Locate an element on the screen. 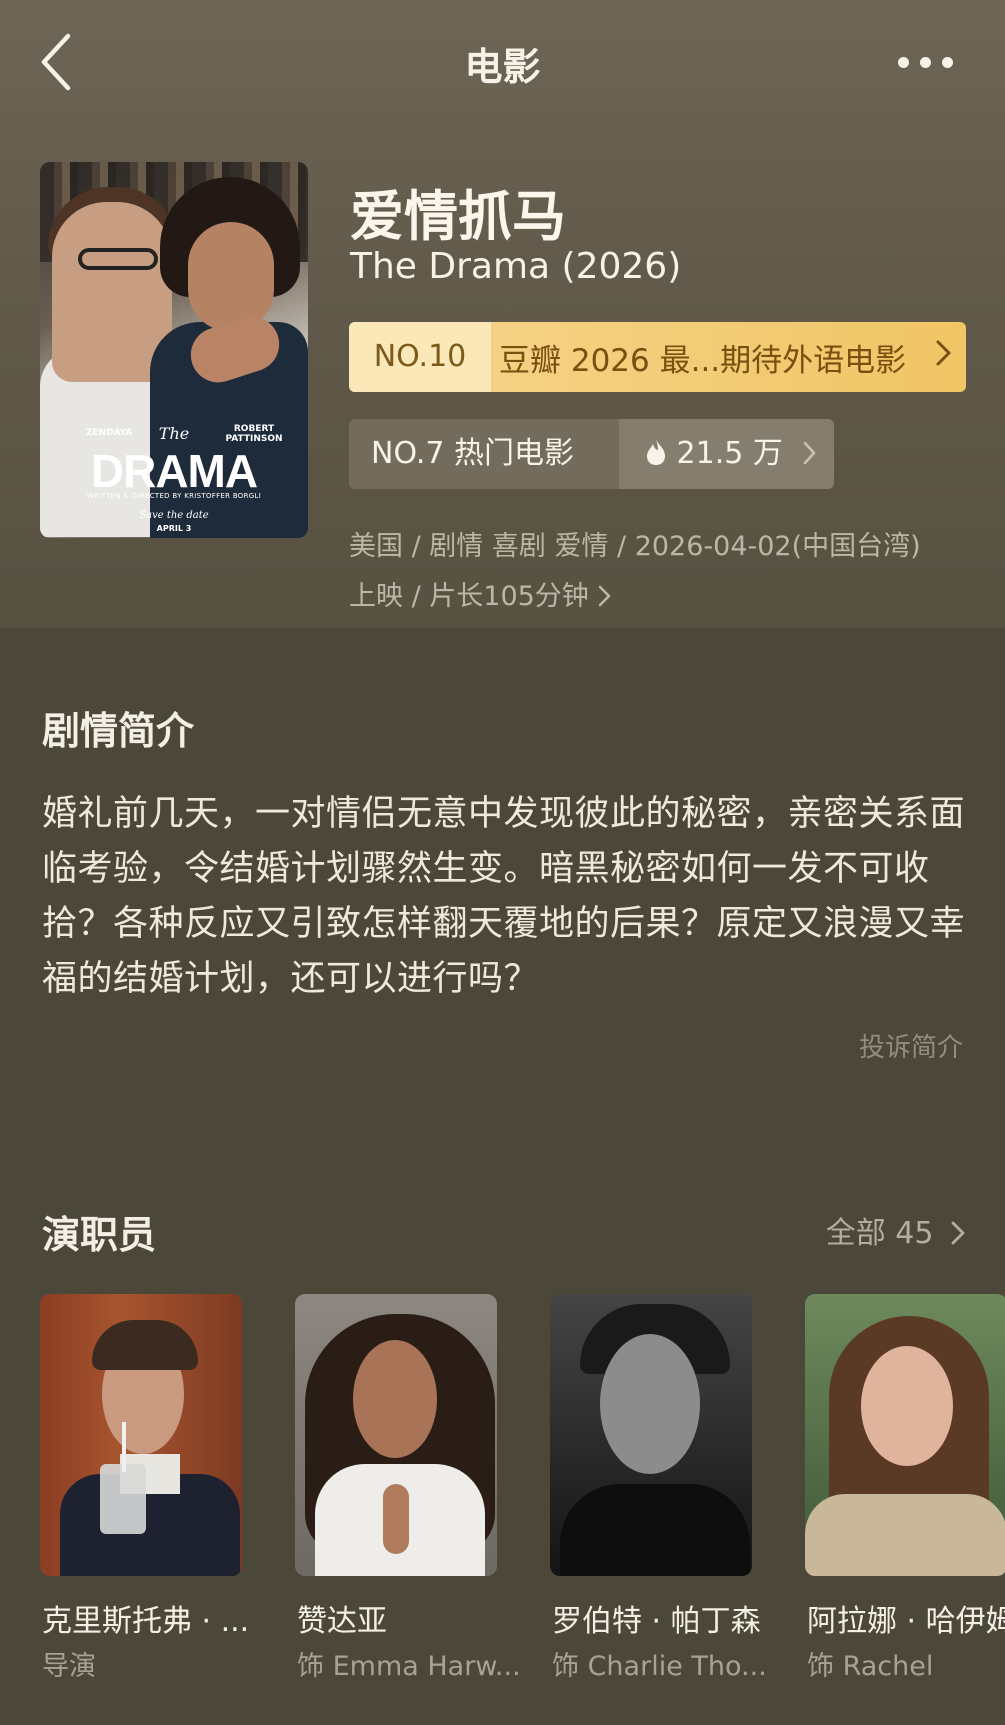  cast-all-label: 全部 45 is located at coordinates (879, 1233).